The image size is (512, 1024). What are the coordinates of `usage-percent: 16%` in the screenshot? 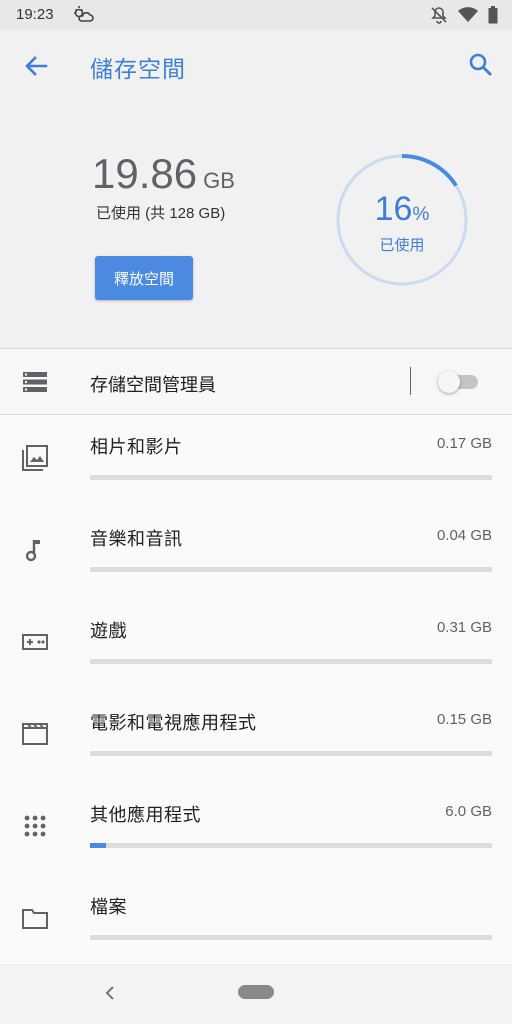 It's located at (402, 209).